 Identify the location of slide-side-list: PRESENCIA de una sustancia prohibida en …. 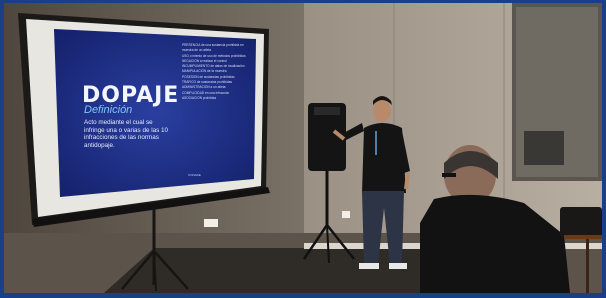
(222, 72).